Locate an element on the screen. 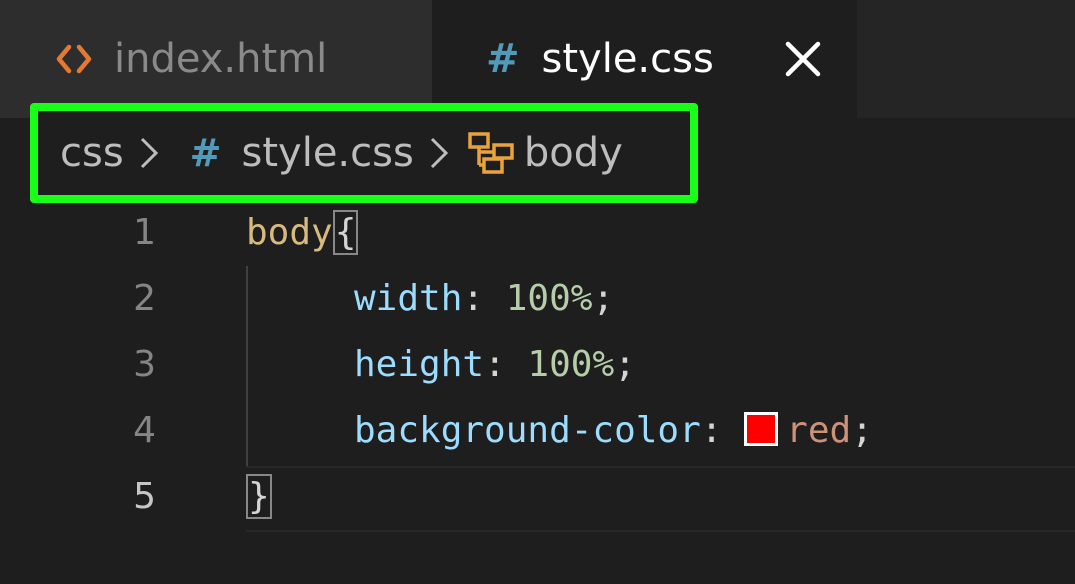  property-token: width is located at coordinates (408, 298).